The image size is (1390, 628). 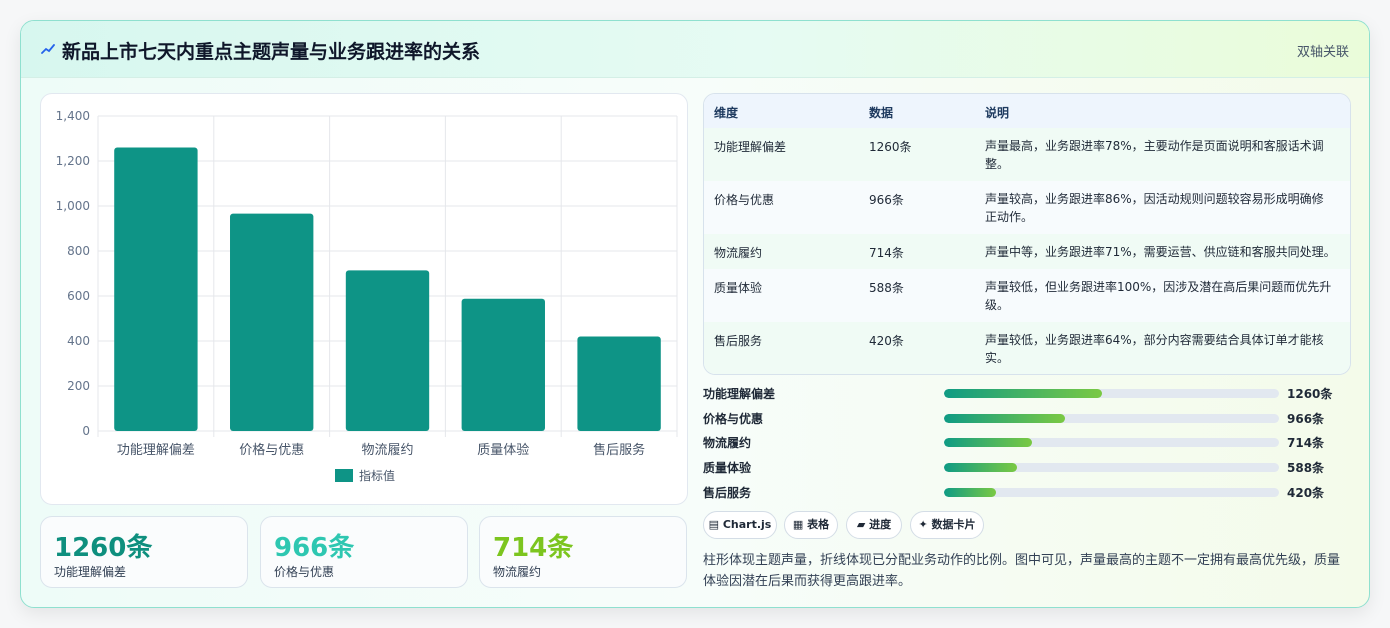 What do you see at coordinates (1306, 443) in the screenshot?
I see `progress-value: 714条` at bounding box center [1306, 443].